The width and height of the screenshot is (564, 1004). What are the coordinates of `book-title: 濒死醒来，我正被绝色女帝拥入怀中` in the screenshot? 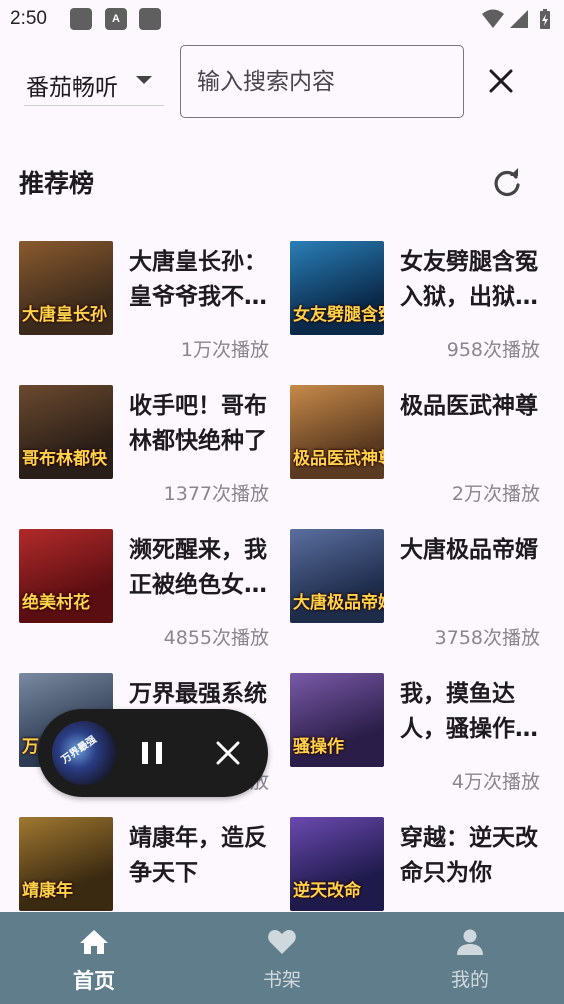 It's located at (198, 567).